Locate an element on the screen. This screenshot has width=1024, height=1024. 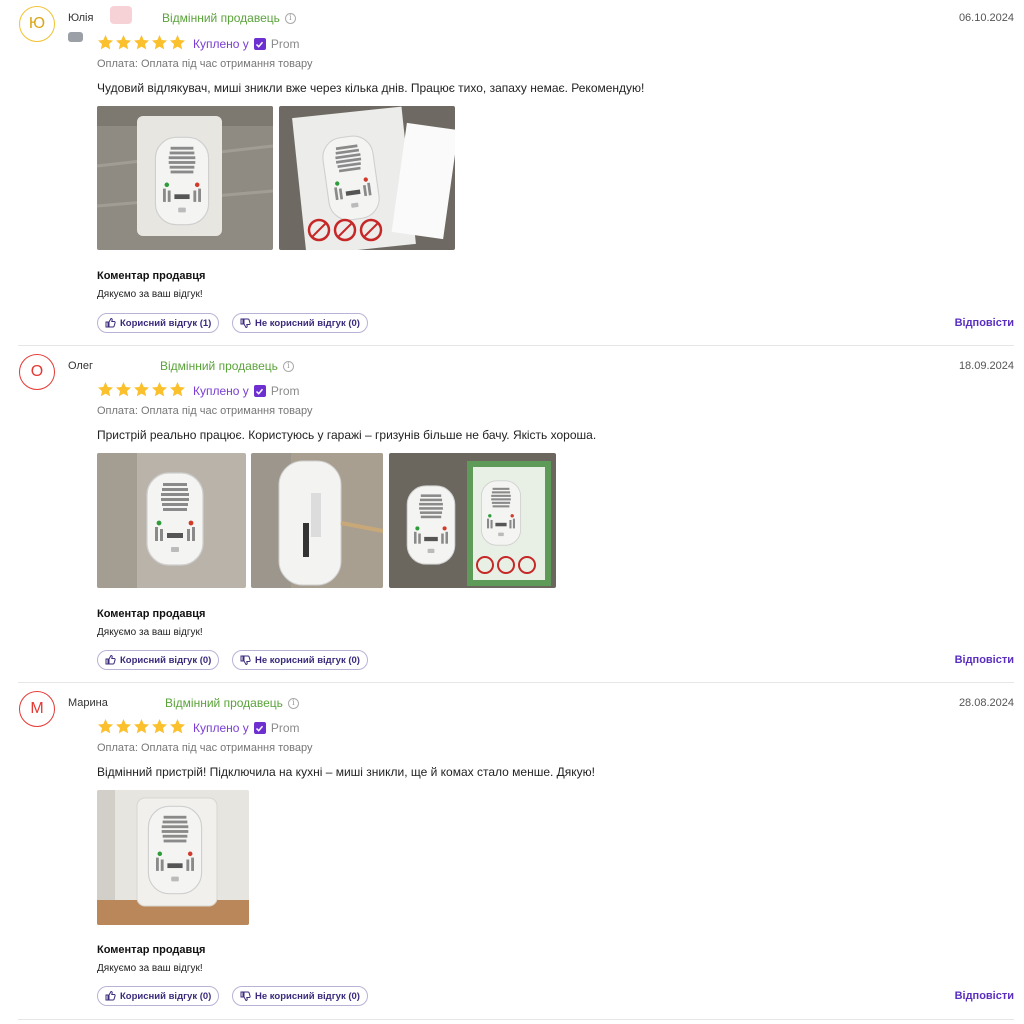
helpful-label: Корисний відгук (1) is located at coordinates (166, 323).